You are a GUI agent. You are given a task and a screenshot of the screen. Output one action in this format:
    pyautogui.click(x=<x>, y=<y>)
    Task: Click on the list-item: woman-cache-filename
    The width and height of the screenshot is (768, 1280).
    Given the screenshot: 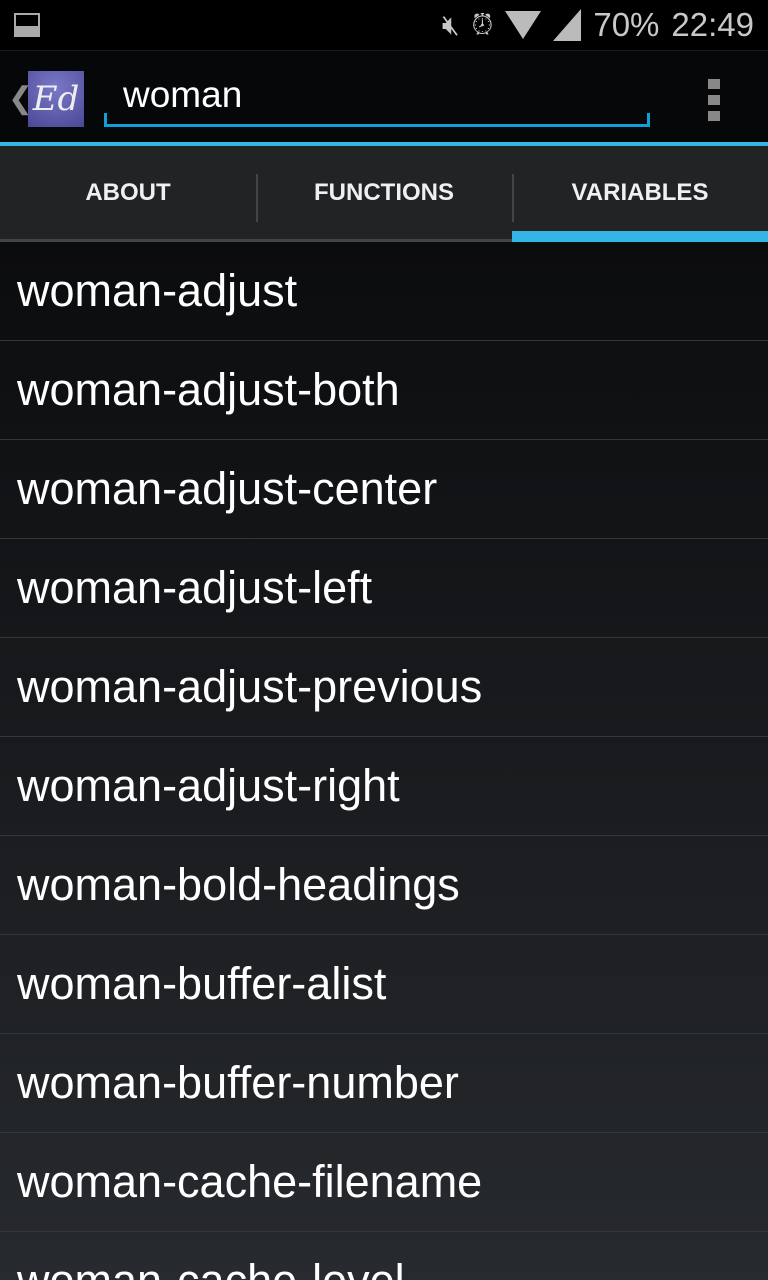 What is the action you would take?
    pyautogui.click(x=384, y=1182)
    